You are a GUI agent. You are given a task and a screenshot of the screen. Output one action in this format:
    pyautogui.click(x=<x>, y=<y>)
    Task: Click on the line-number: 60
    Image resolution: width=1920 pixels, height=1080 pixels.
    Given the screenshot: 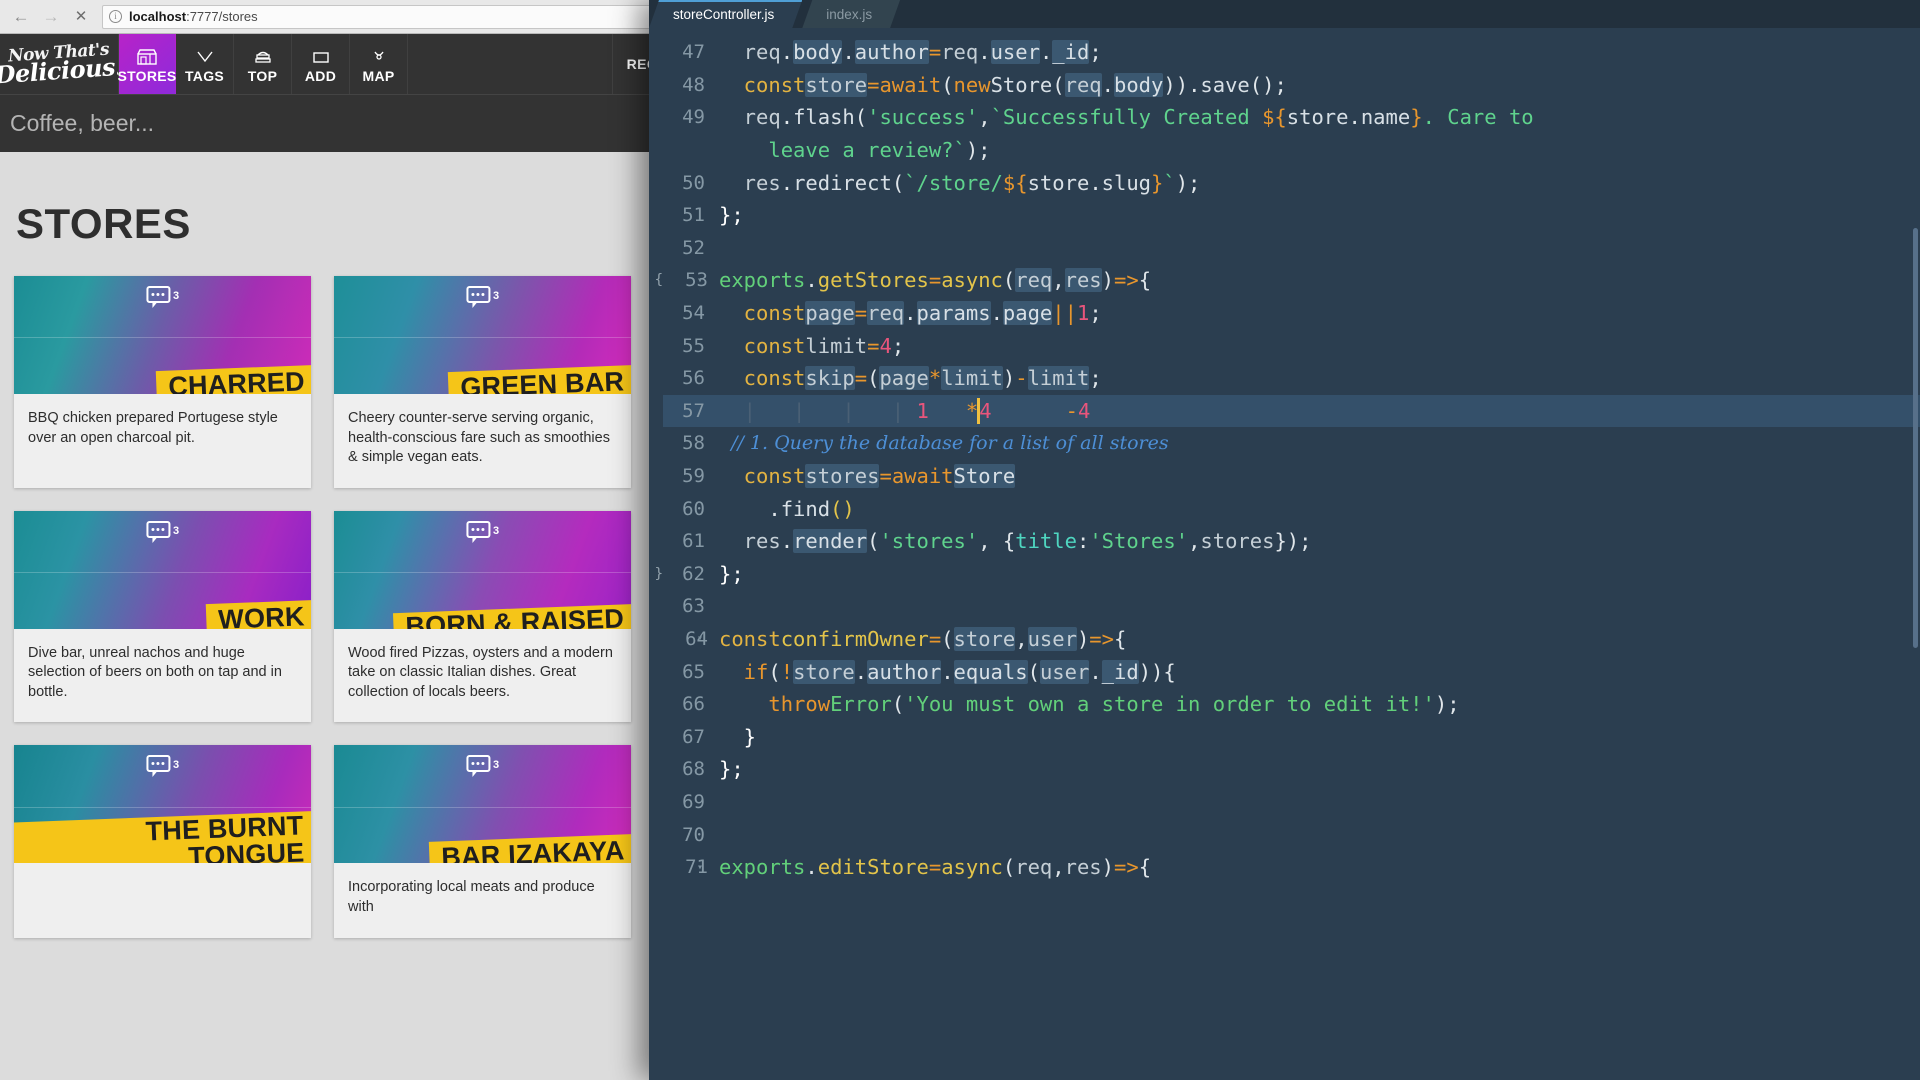 What is the action you would take?
    pyautogui.click(x=693, y=508)
    